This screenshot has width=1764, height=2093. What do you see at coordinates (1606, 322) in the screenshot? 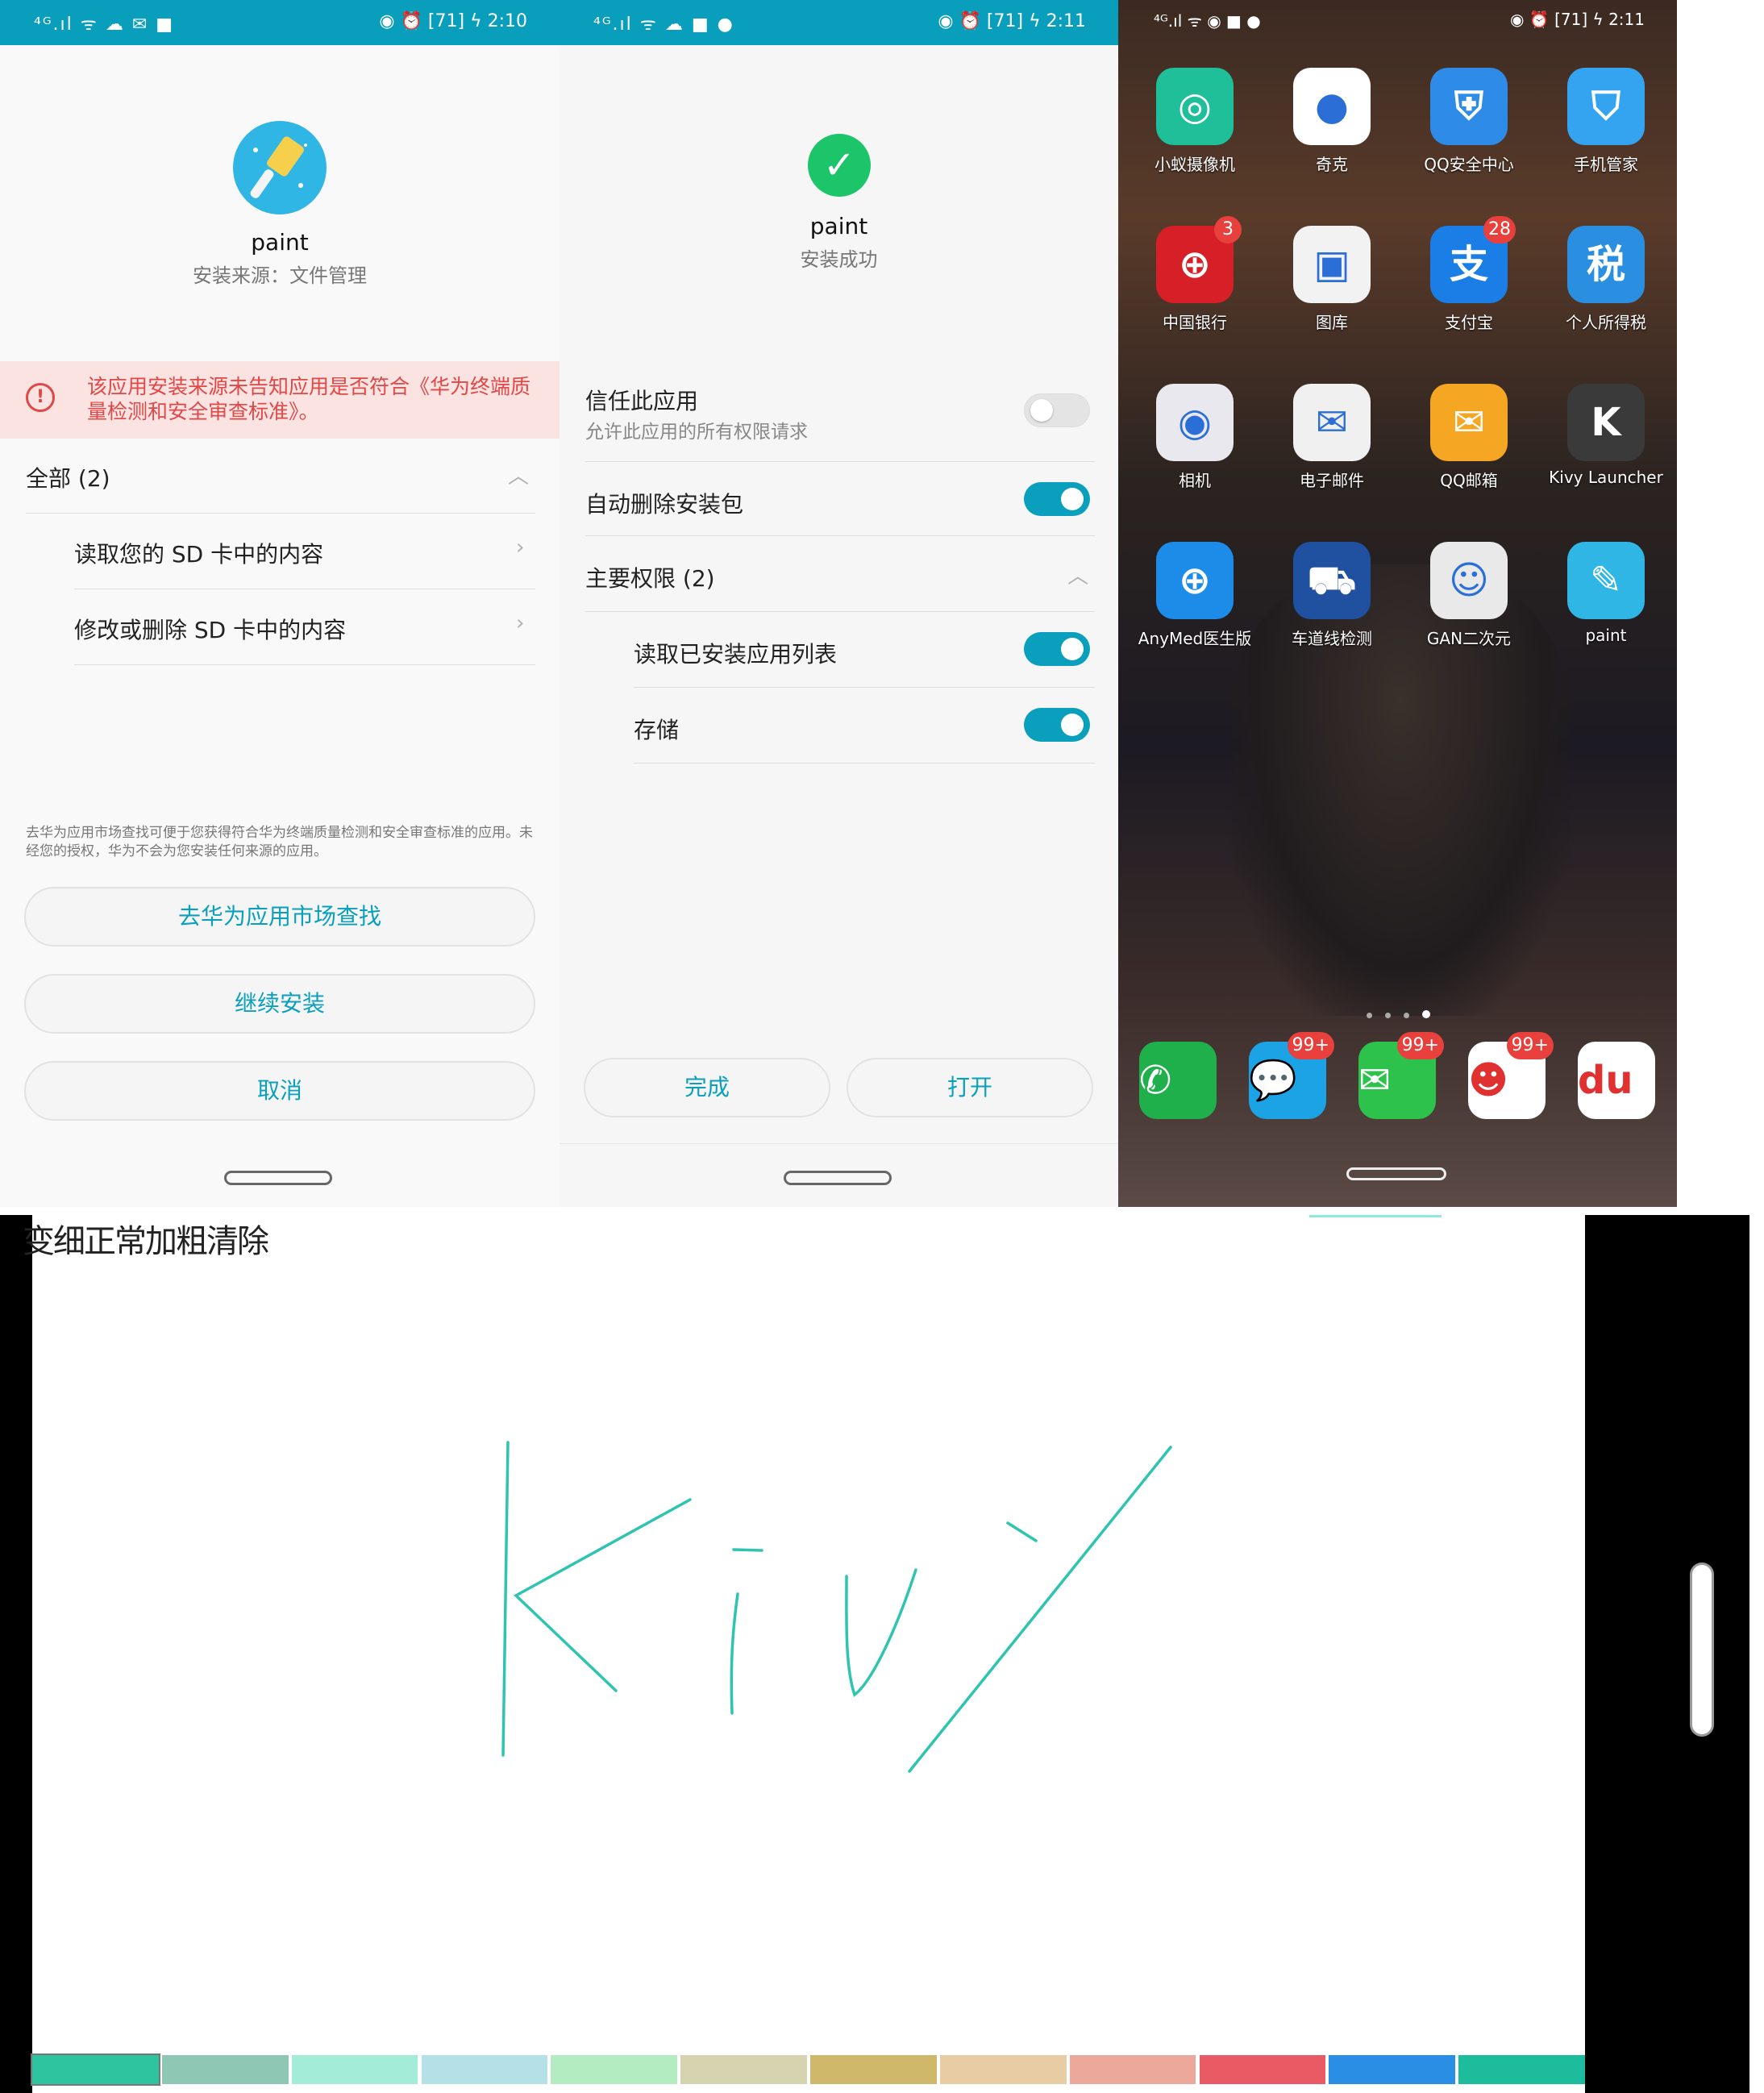
I see `app-label: 个人所得税` at bounding box center [1606, 322].